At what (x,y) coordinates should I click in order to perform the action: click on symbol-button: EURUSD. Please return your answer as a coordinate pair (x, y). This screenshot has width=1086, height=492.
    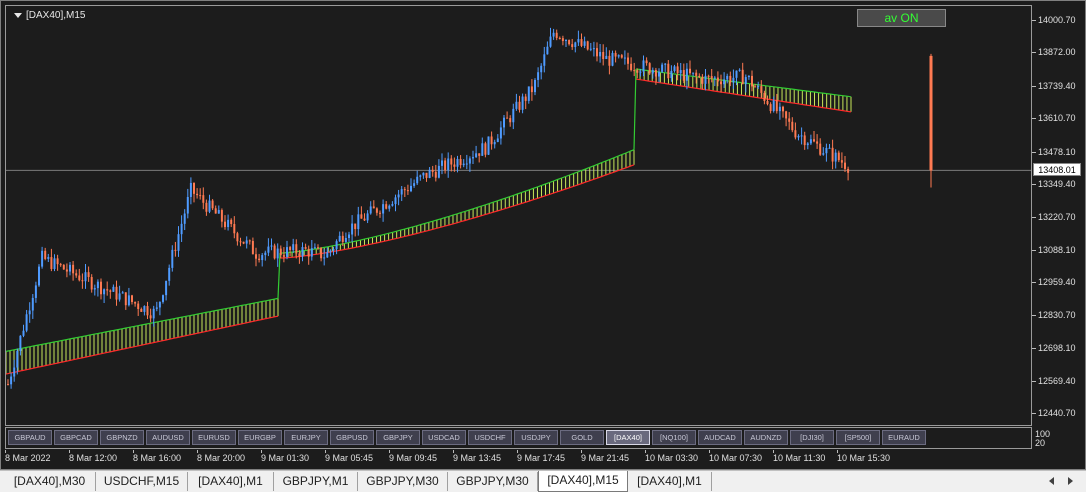
    Looking at the image, I should click on (214, 437).